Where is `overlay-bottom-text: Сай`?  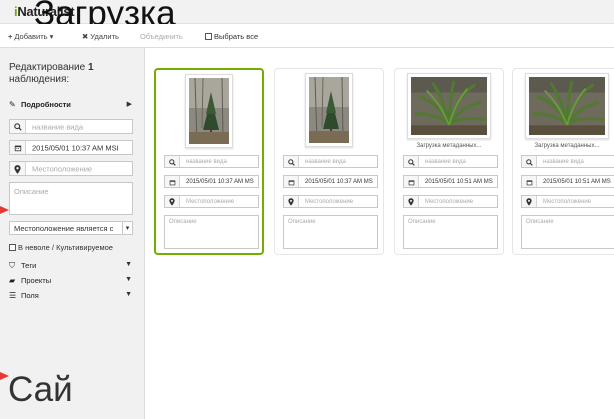
overlay-bottom-text: Сай is located at coordinates (40, 389).